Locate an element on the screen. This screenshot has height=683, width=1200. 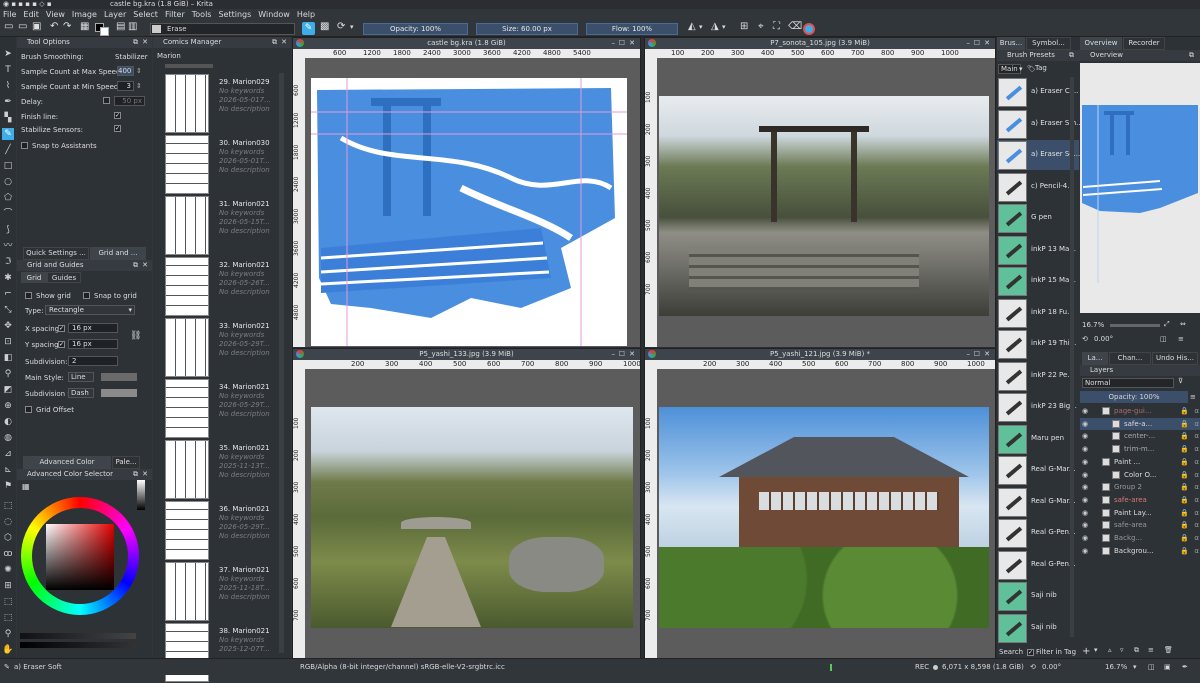
brush-preset-item: G pen is located at coordinates (1038, 218).